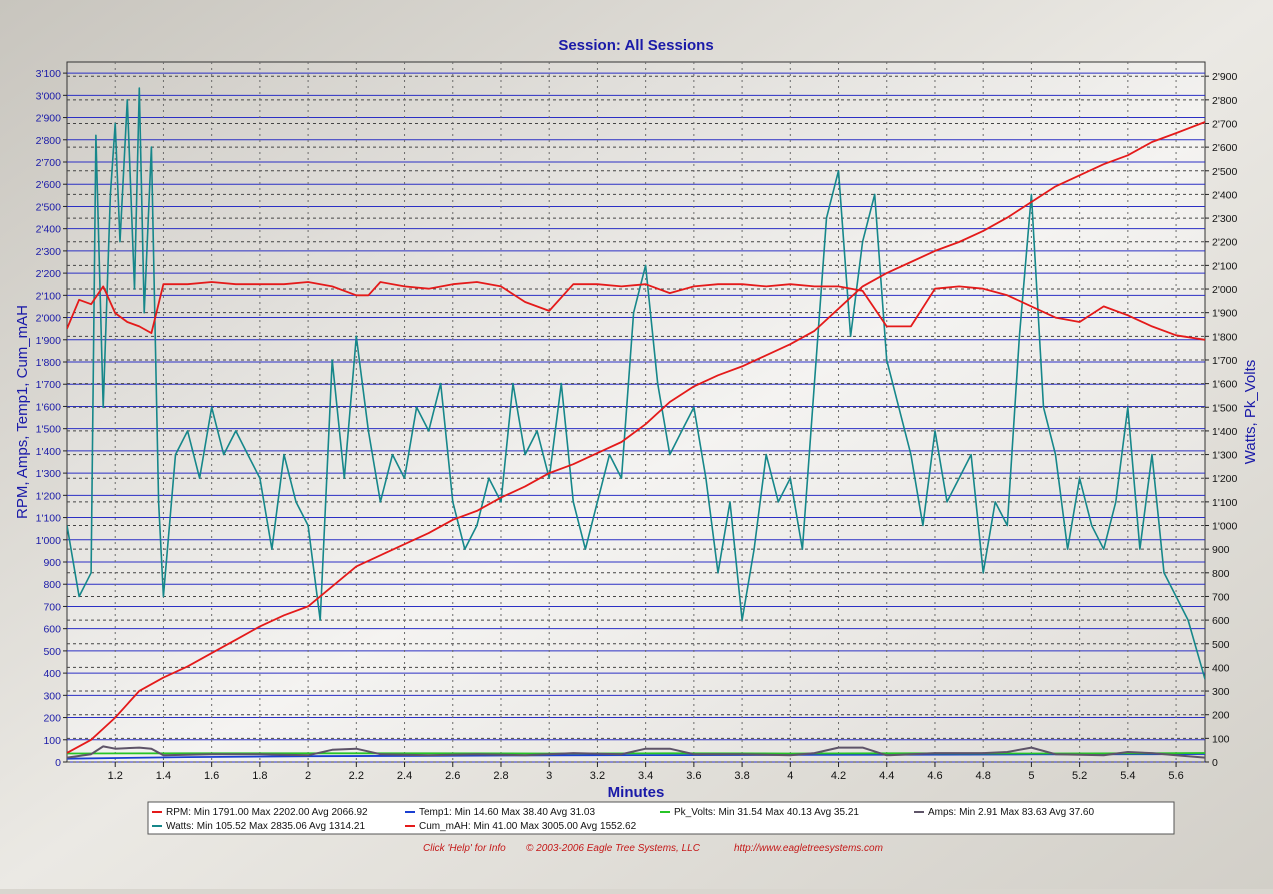 The height and width of the screenshot is (894, 1273). What do you see at coordinates (1225, 243) in the screenshot?
I see `y-right-tick-label-22: 2'200` at bounding box center [1225, 243].